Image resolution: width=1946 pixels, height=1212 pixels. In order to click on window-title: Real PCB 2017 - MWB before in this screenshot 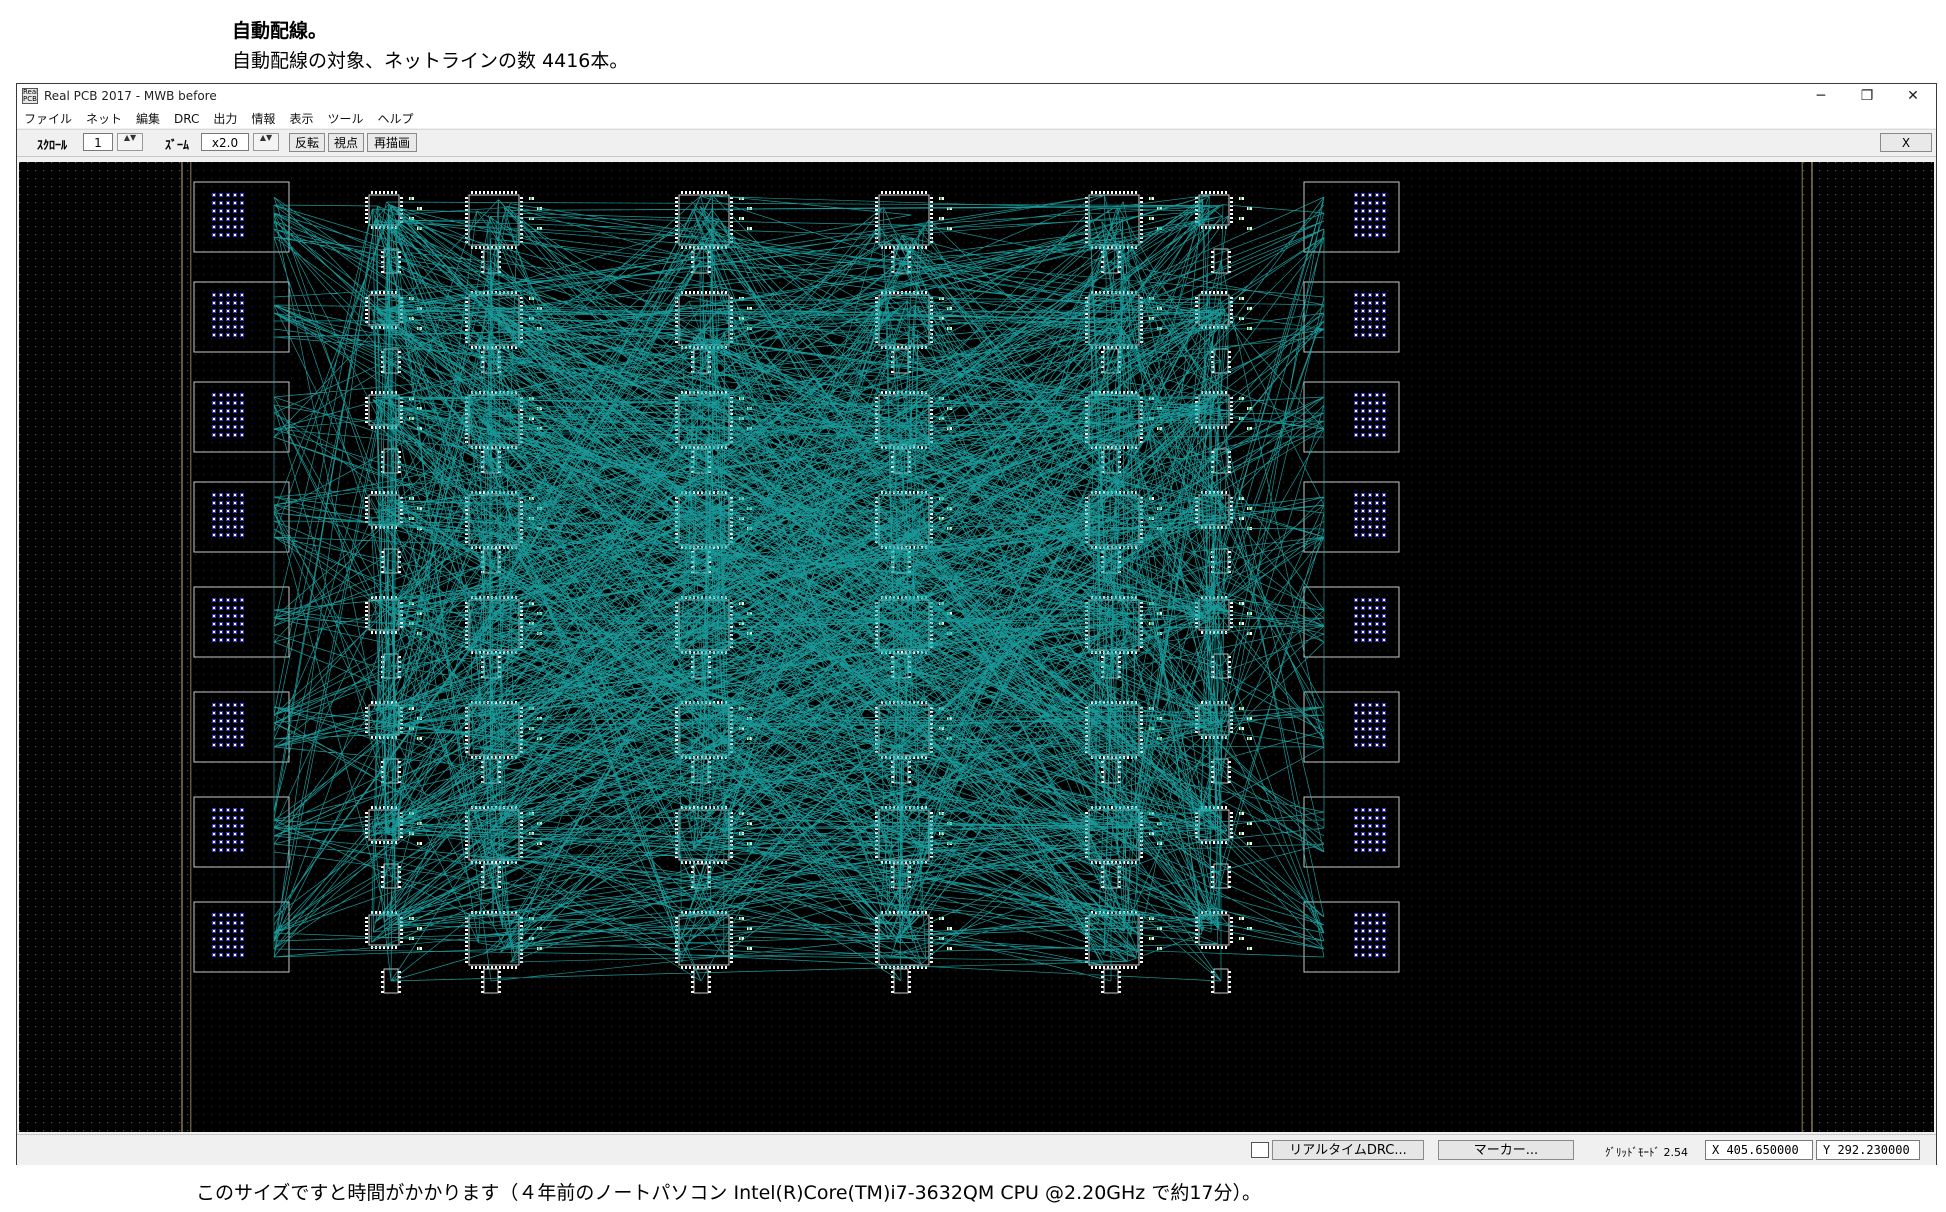, I will do `click(130, 96)`.